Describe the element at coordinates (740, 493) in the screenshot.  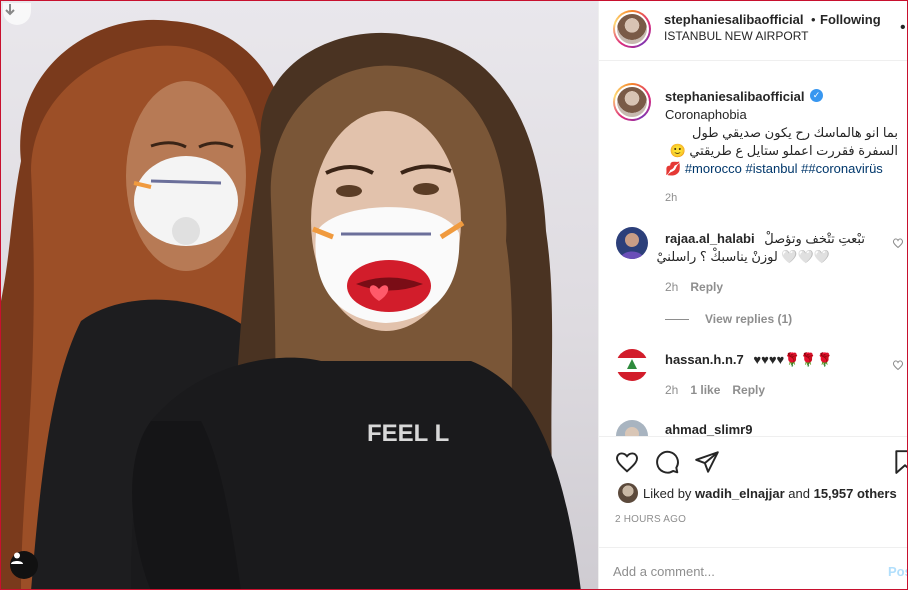
I see `liked-by-user-link: wadih_elnajjar` at that location.